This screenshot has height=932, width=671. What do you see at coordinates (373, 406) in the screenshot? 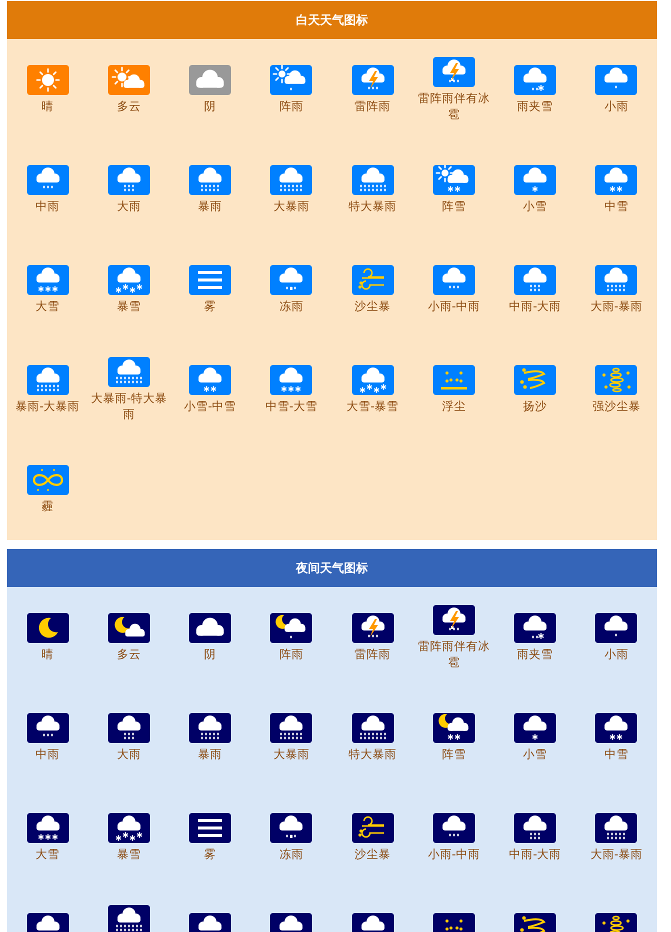
I see `weather-label: 大雪-暴雪` at bounding box center [373, 406].